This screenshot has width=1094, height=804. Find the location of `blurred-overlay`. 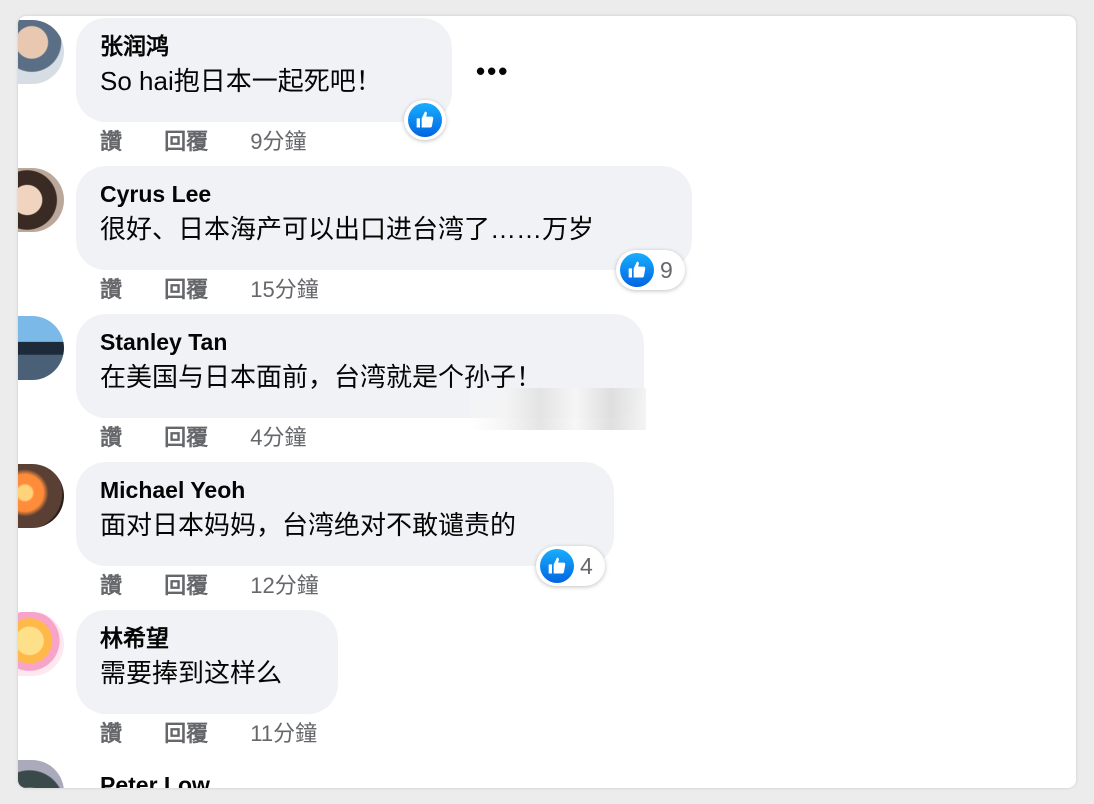

blurred-overlay is located at coordinates (558, 409).